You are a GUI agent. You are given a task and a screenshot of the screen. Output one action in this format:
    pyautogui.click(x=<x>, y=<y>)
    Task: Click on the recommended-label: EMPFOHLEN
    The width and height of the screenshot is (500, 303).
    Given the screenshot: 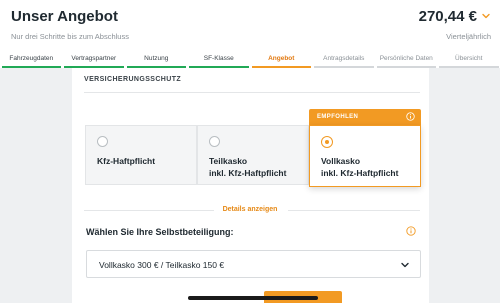 What is the action you would take?
    pyautogui.click(x=338, y=117)
    